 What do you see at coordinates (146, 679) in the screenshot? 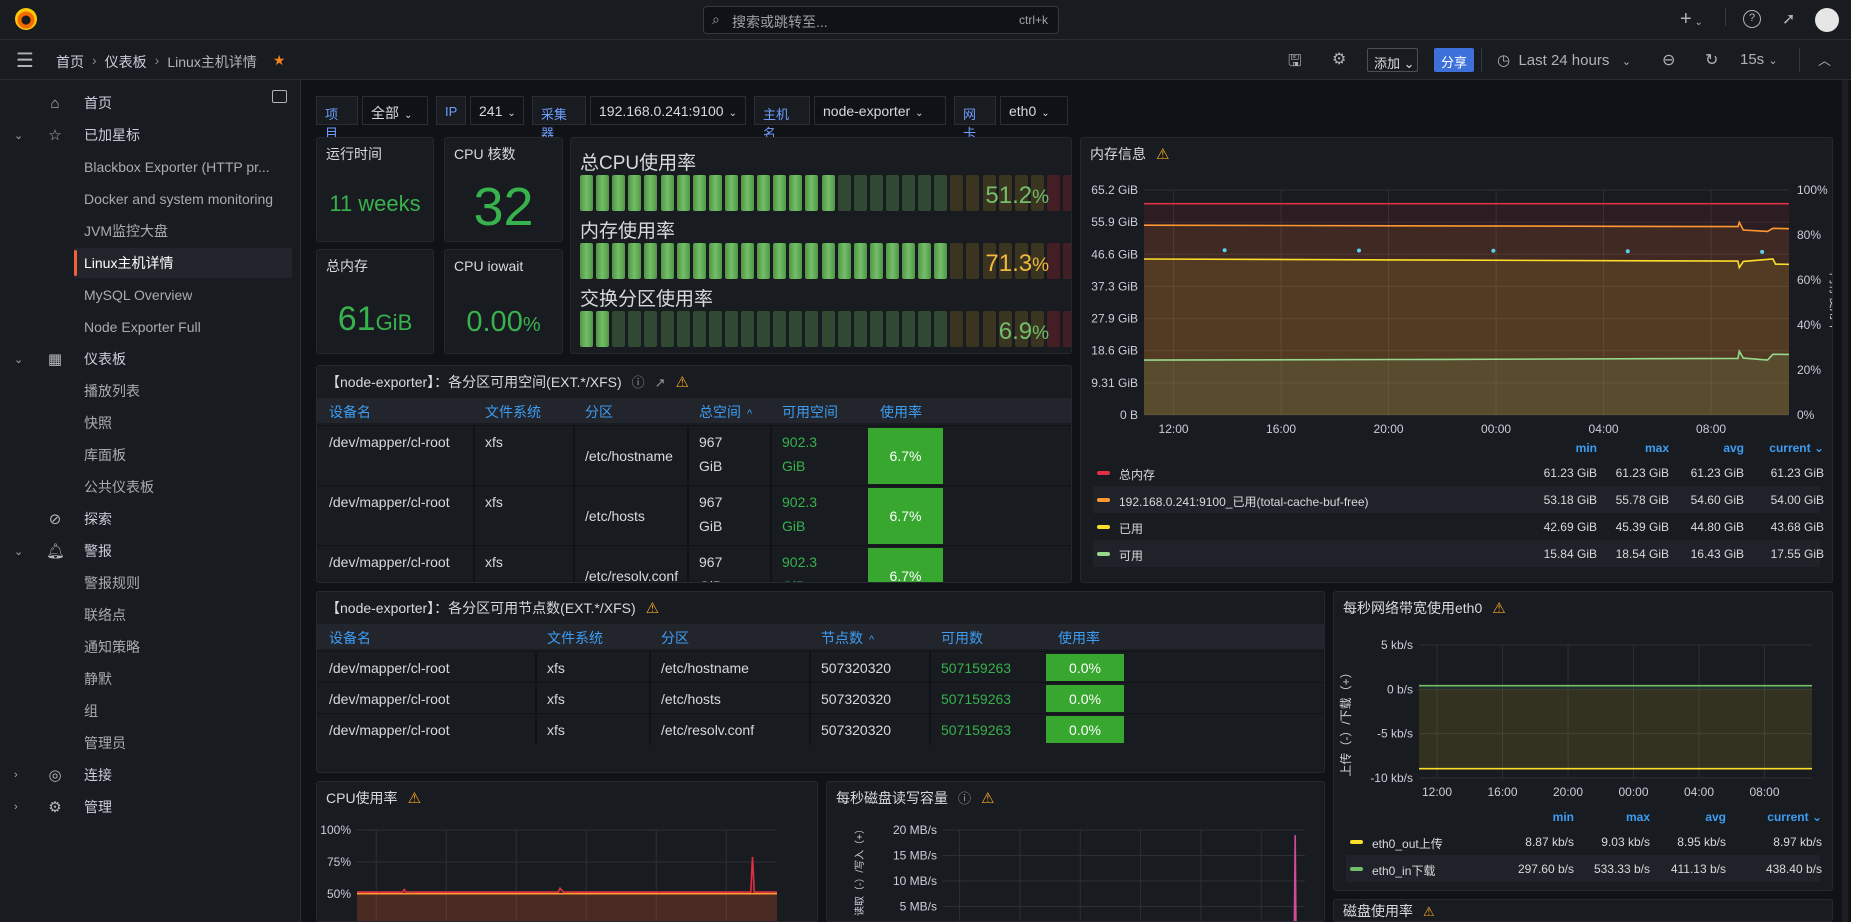
I see `sidebar-item: 静默` at bounding box center [146, 679].